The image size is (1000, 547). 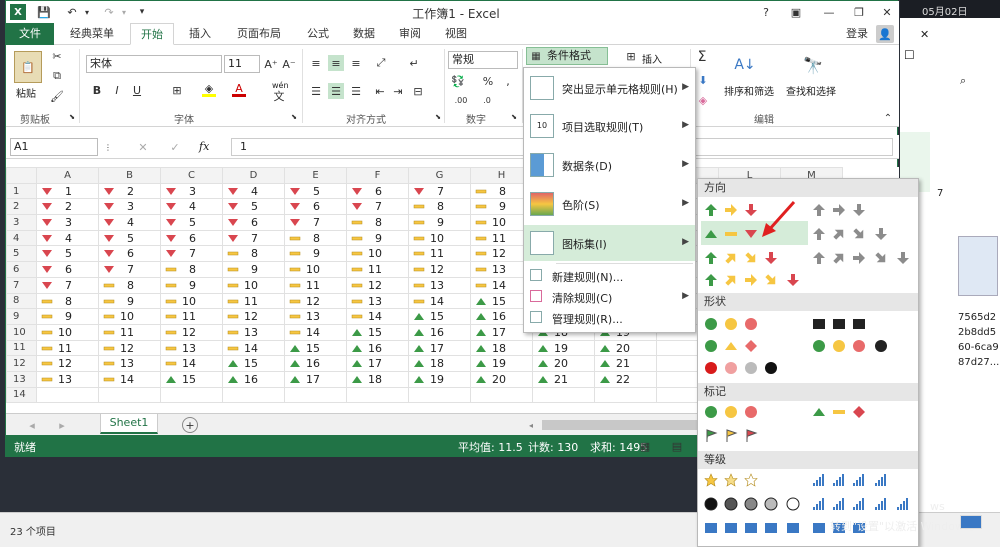 I want to click on sort-filter-button: 排序和筛选, so click(x=749, y=90).